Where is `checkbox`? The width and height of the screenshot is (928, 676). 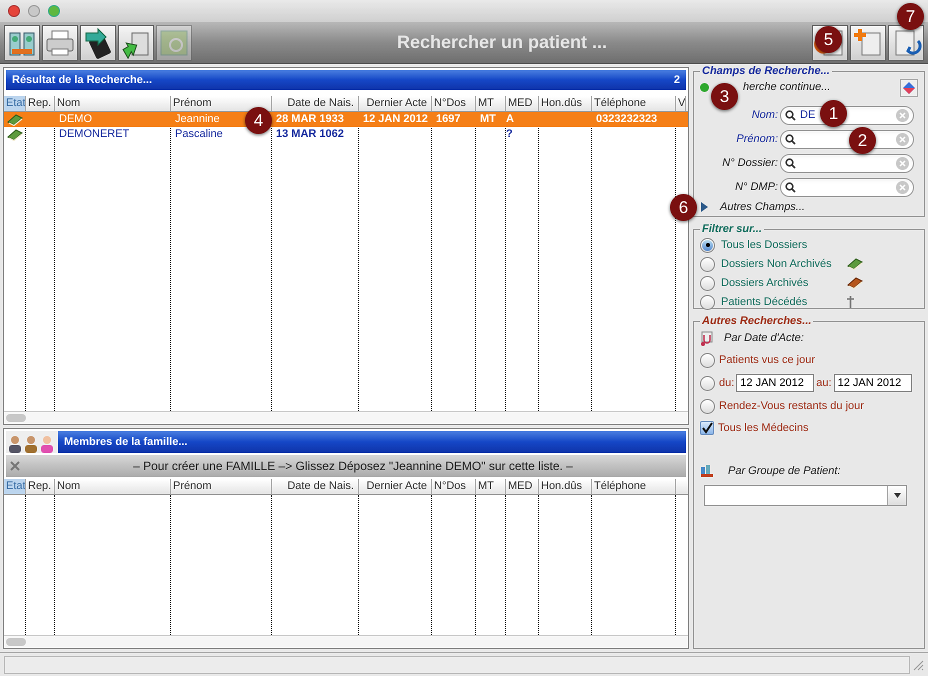 checkbox is located at coordinates (707, 428).